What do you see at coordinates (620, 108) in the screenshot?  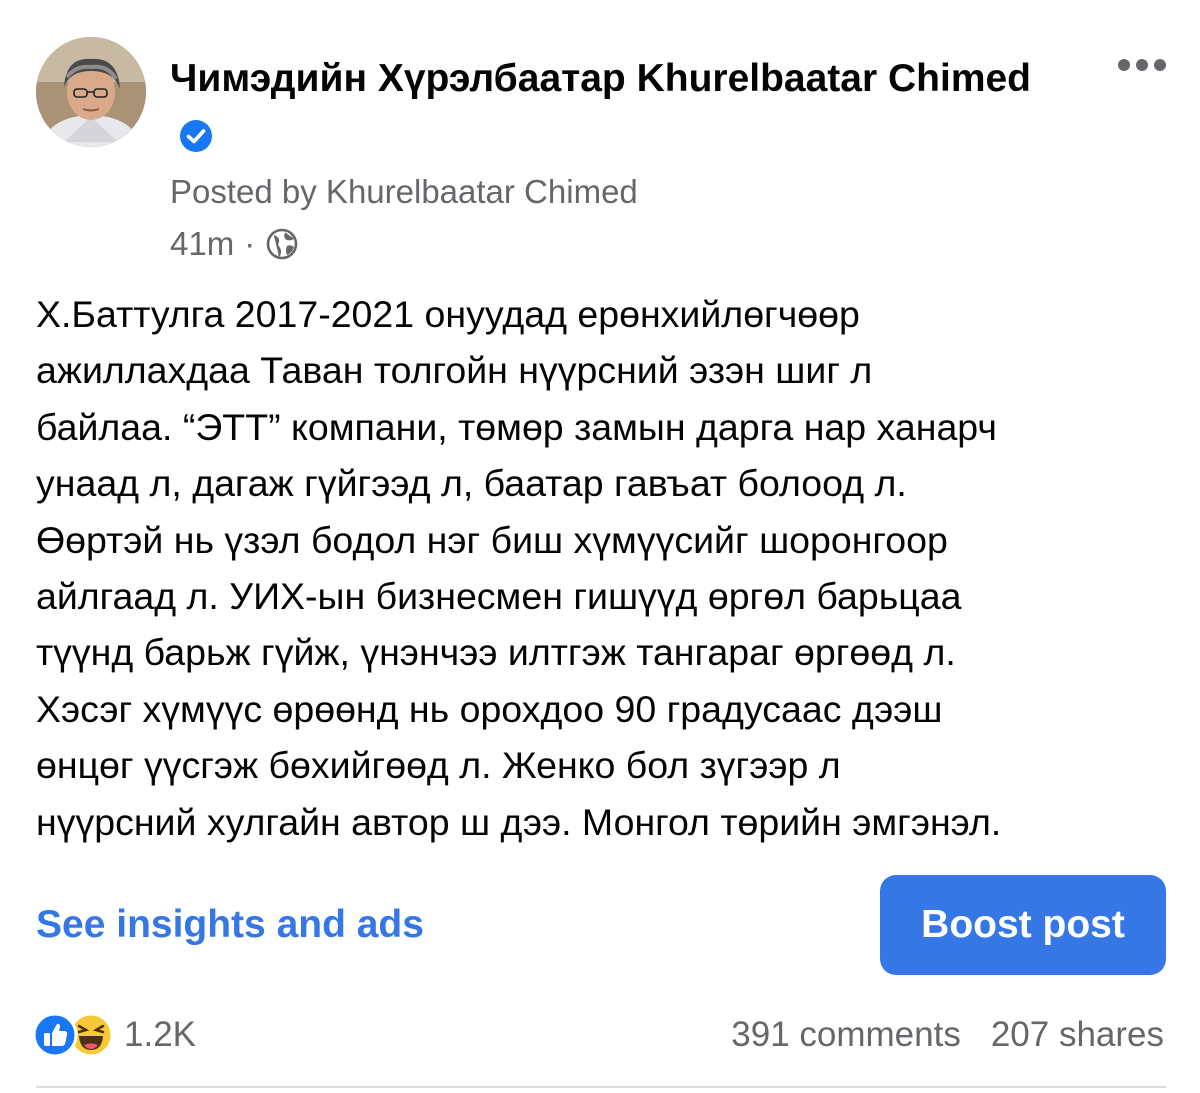 I see `author-name: Чимэдийн Хүрэлбаатар Khurelbaatar Chimed` at bounding box center [620, 108].